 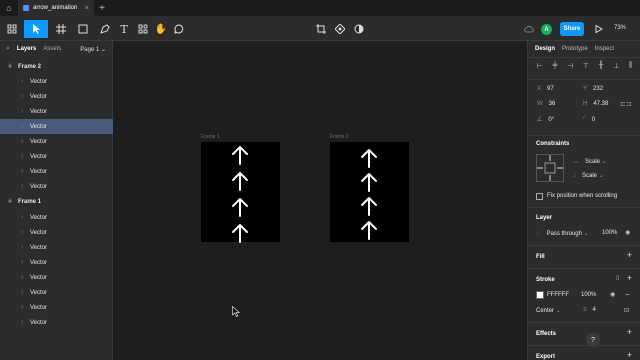 I want to click on rotation-field: ∠ 0°, so click(x=545, y=119).